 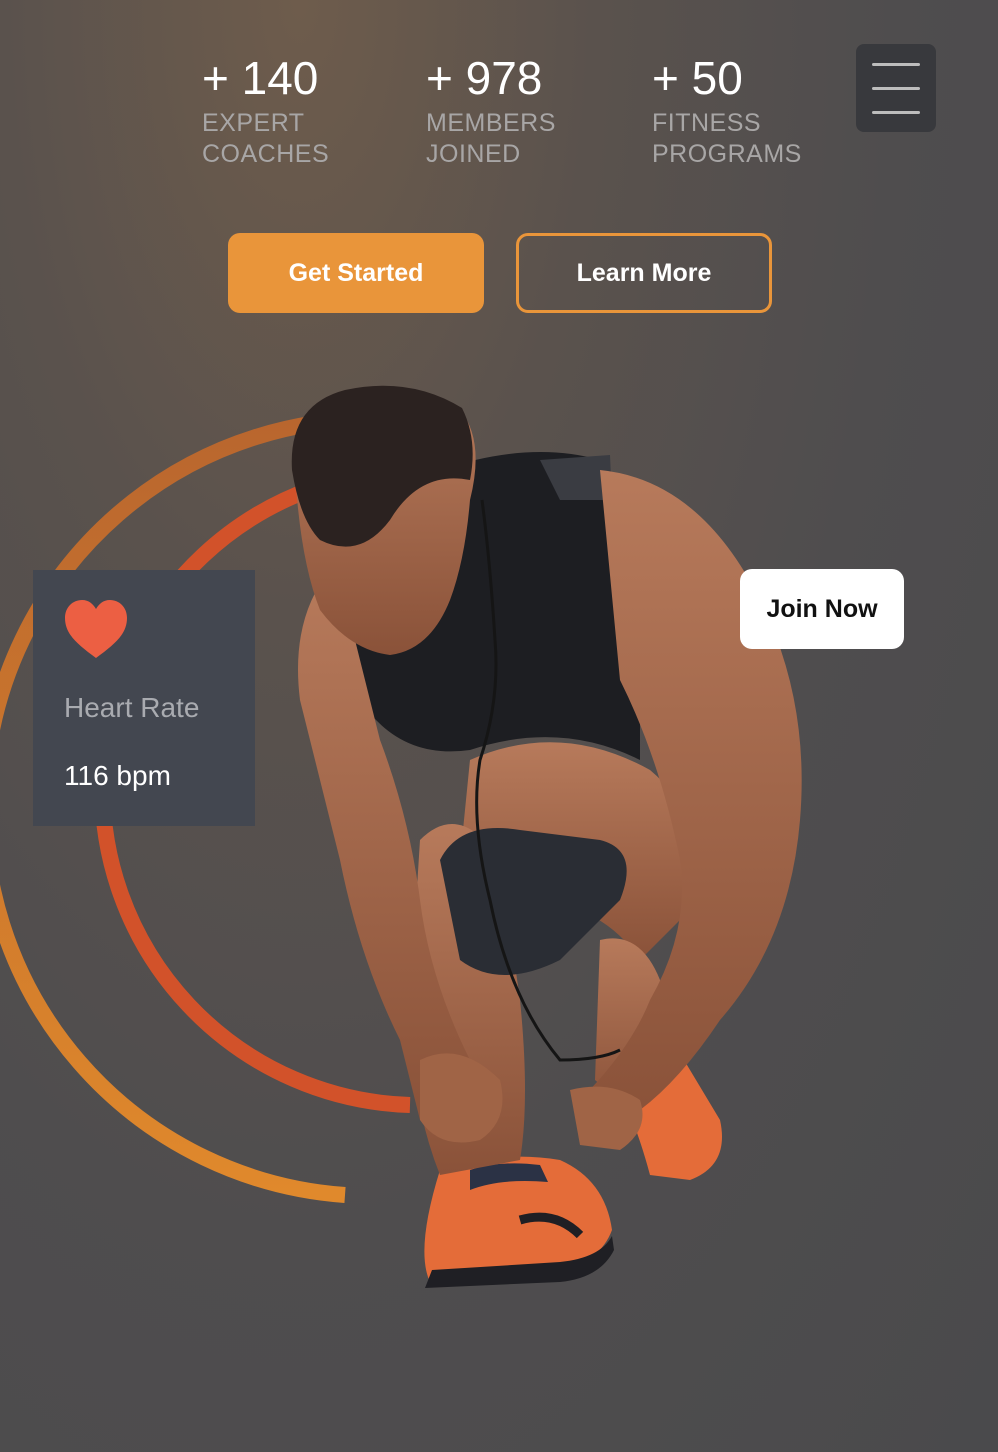 What do you see at coordinates (697, 78) in the screenshot?
I see `stat-value: + 50` at bounding box center [697, 78].